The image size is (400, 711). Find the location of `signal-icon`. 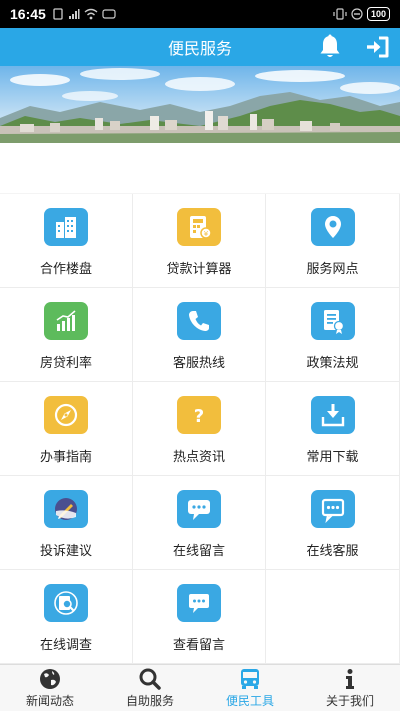

signal-icon is located at coordinates (74, 14).